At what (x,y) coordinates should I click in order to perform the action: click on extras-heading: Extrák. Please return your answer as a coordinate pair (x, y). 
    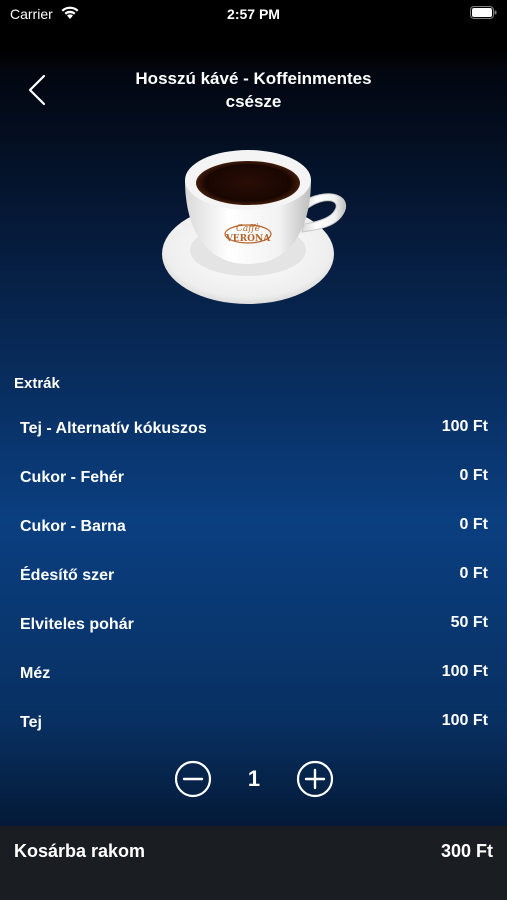
    Looking at the image, I should click on (37, 383).